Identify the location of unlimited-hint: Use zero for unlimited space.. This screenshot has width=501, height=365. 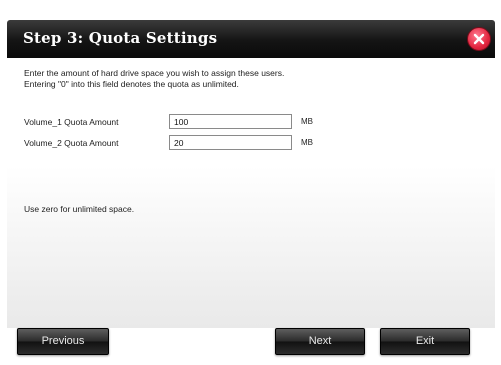
(79, 209).